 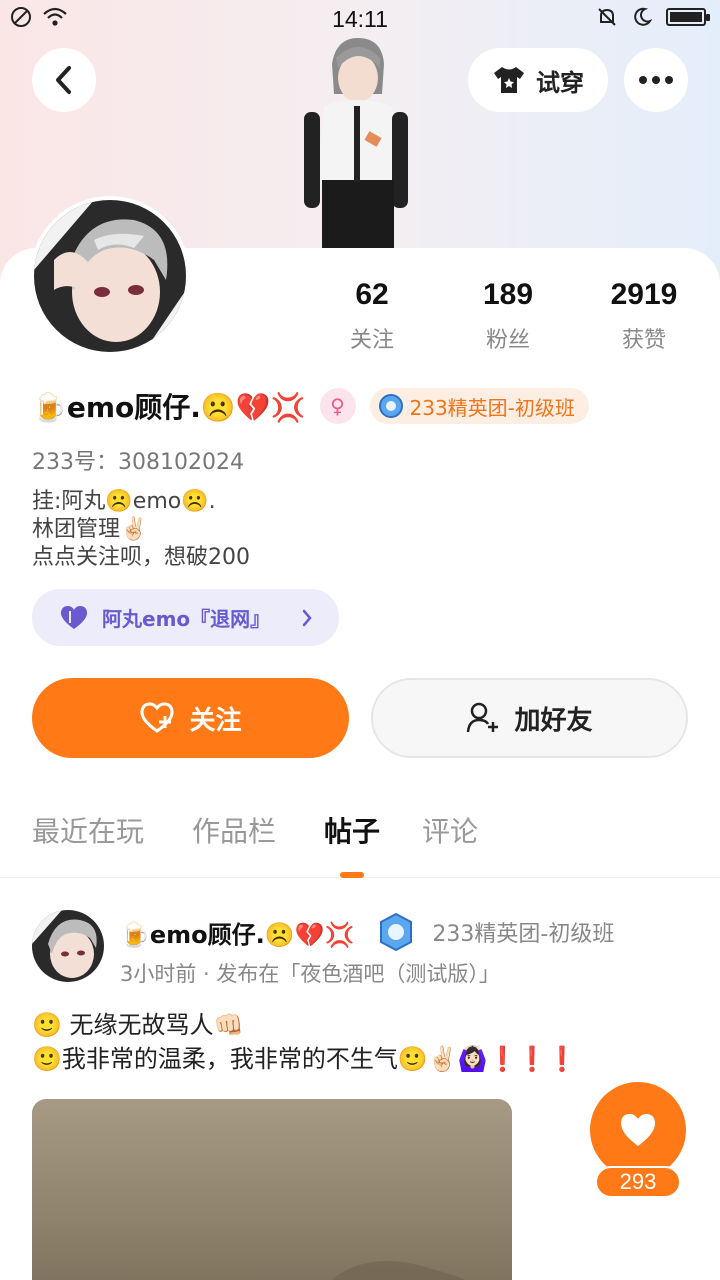 I want to click on stat-fans-label: 粉丝, so click(x=507, y=340).